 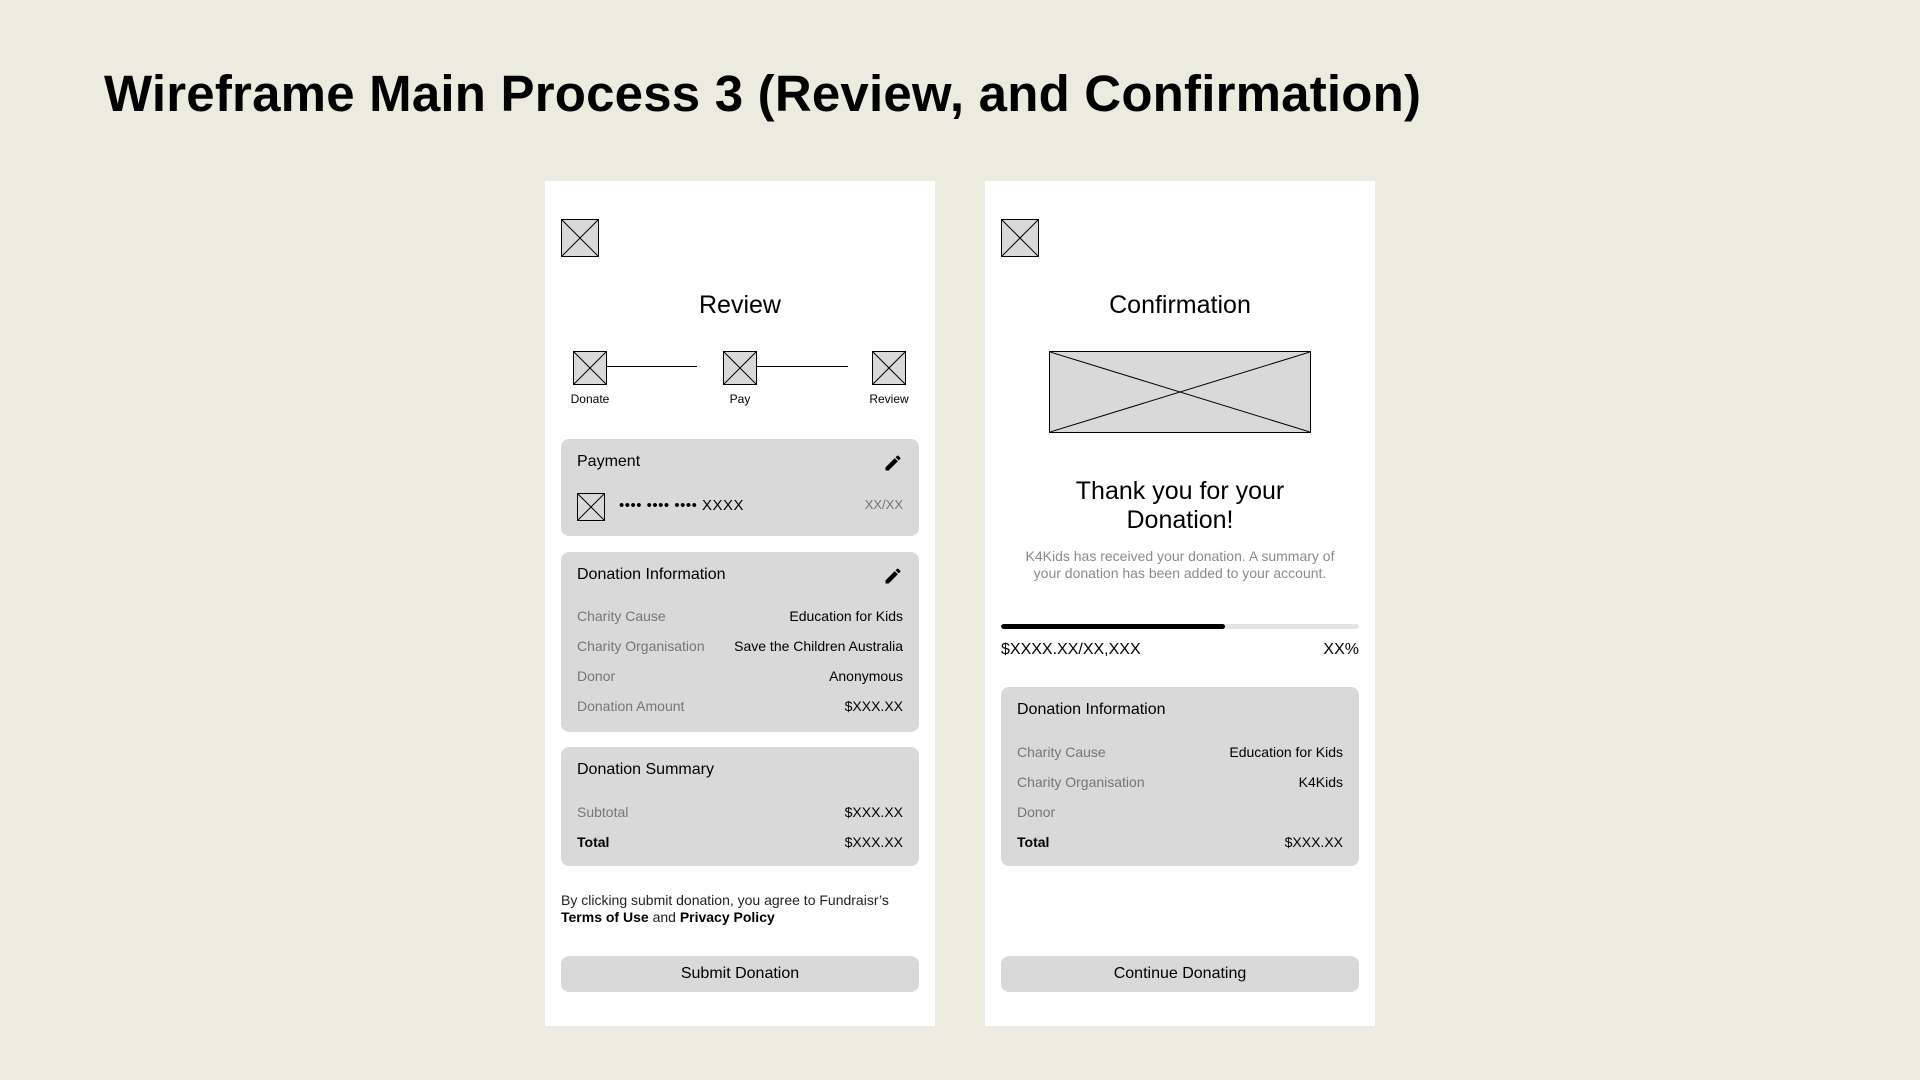 I want to click on hero-image-placeholder, so click(x=1180, y=392).